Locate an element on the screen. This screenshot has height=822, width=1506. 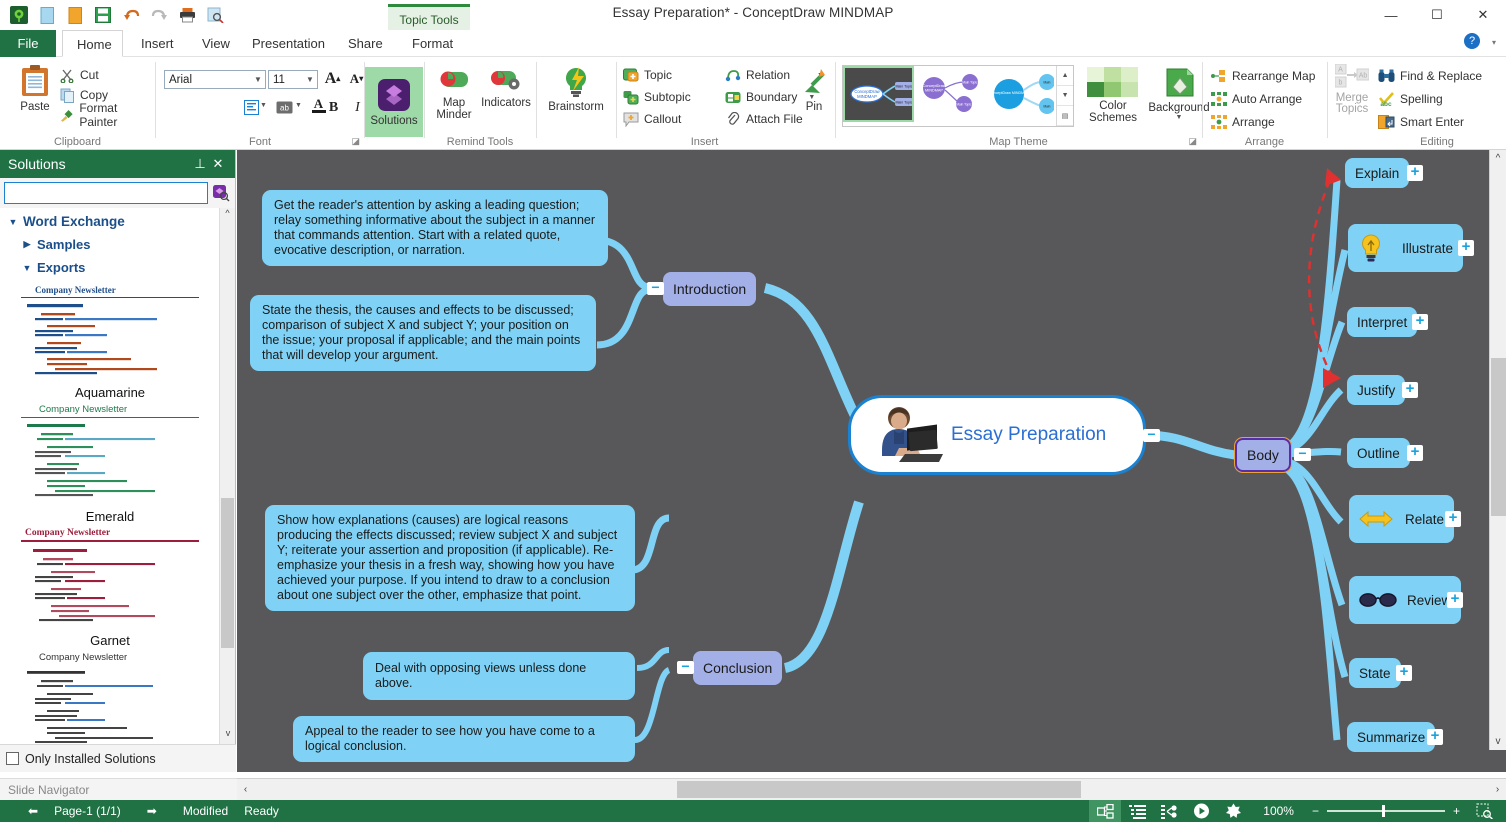
find-replace-button: Find & Replace is located at coordinates (1430, 75).